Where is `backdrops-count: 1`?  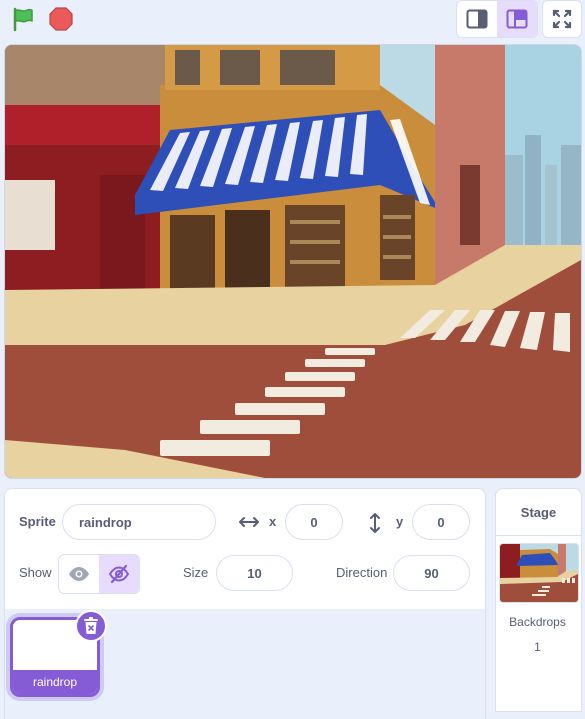 backdrops-count: 1 is located at coordinates (537, 647).